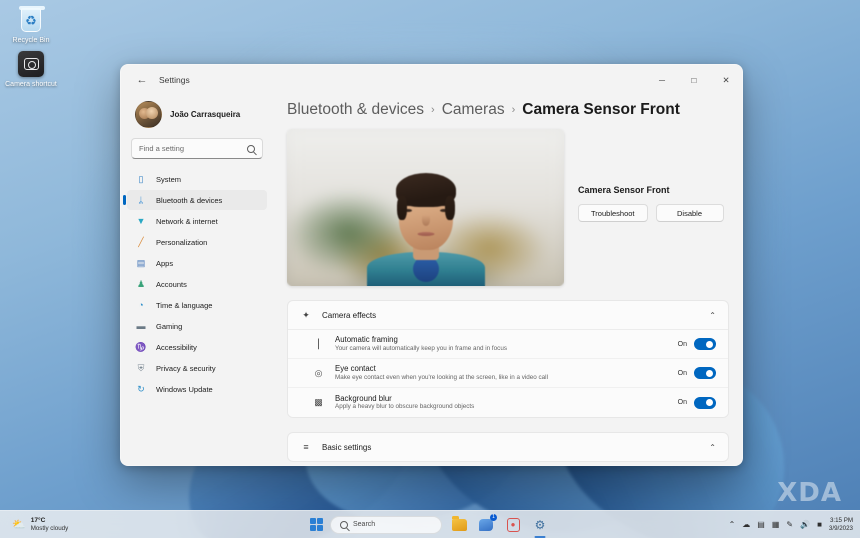 This screenshot has height=538, width=860. What do you see at coordinates (197, 263) in the screenshot?
I see `sidebar-item-apps: ▤ Apps` at bounding box center [197, 263].